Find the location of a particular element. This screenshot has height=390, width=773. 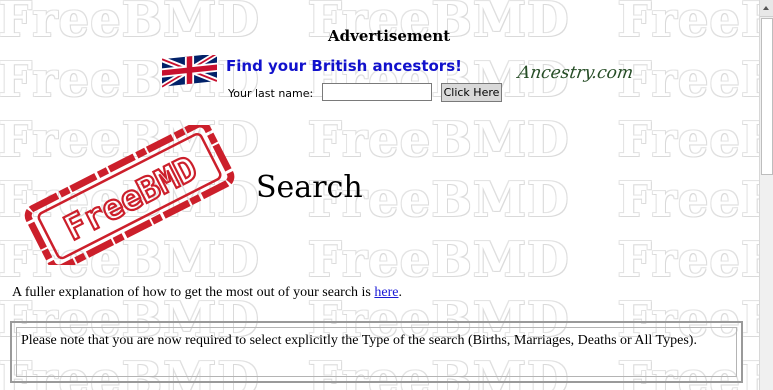

explanation-here-link: here is located at coordinates (386, 292).